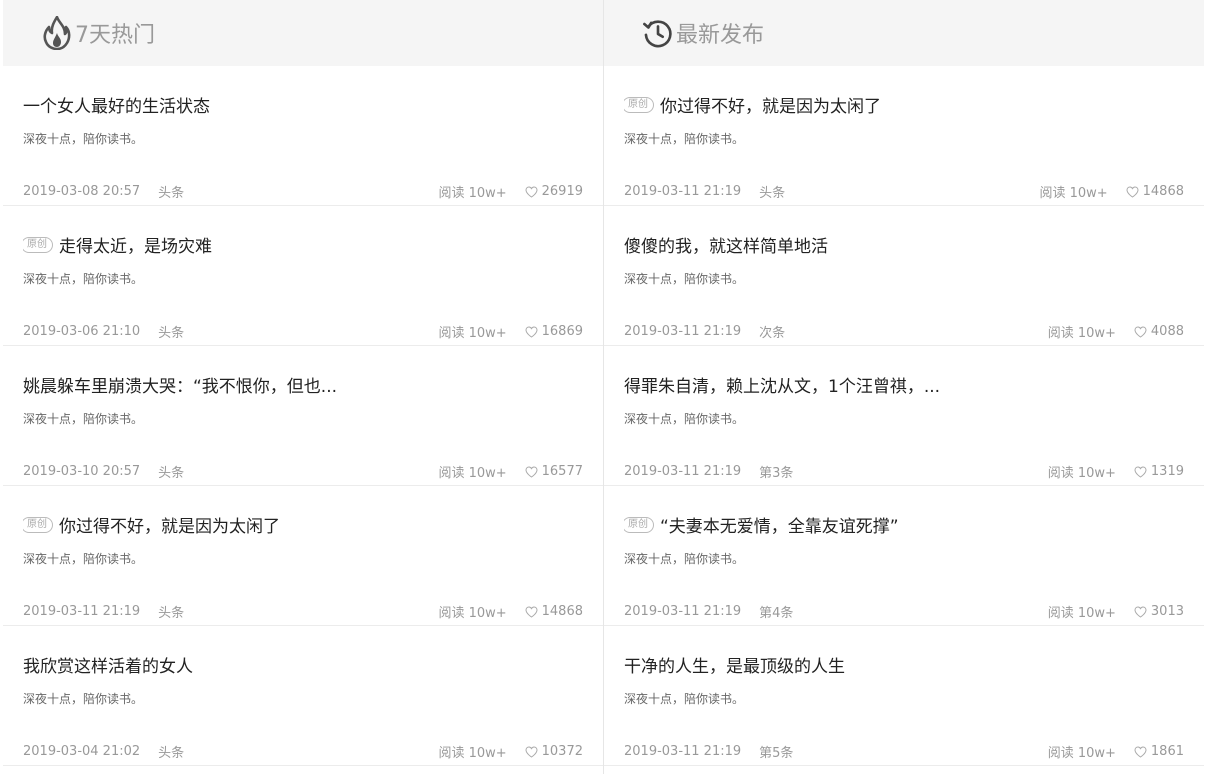 The height and width of the screenshot is (774, 1210). What do you see at coordinates (658, 33) in the screenshot?
I see `history-clock-icon` at bounding box center [658, 33].